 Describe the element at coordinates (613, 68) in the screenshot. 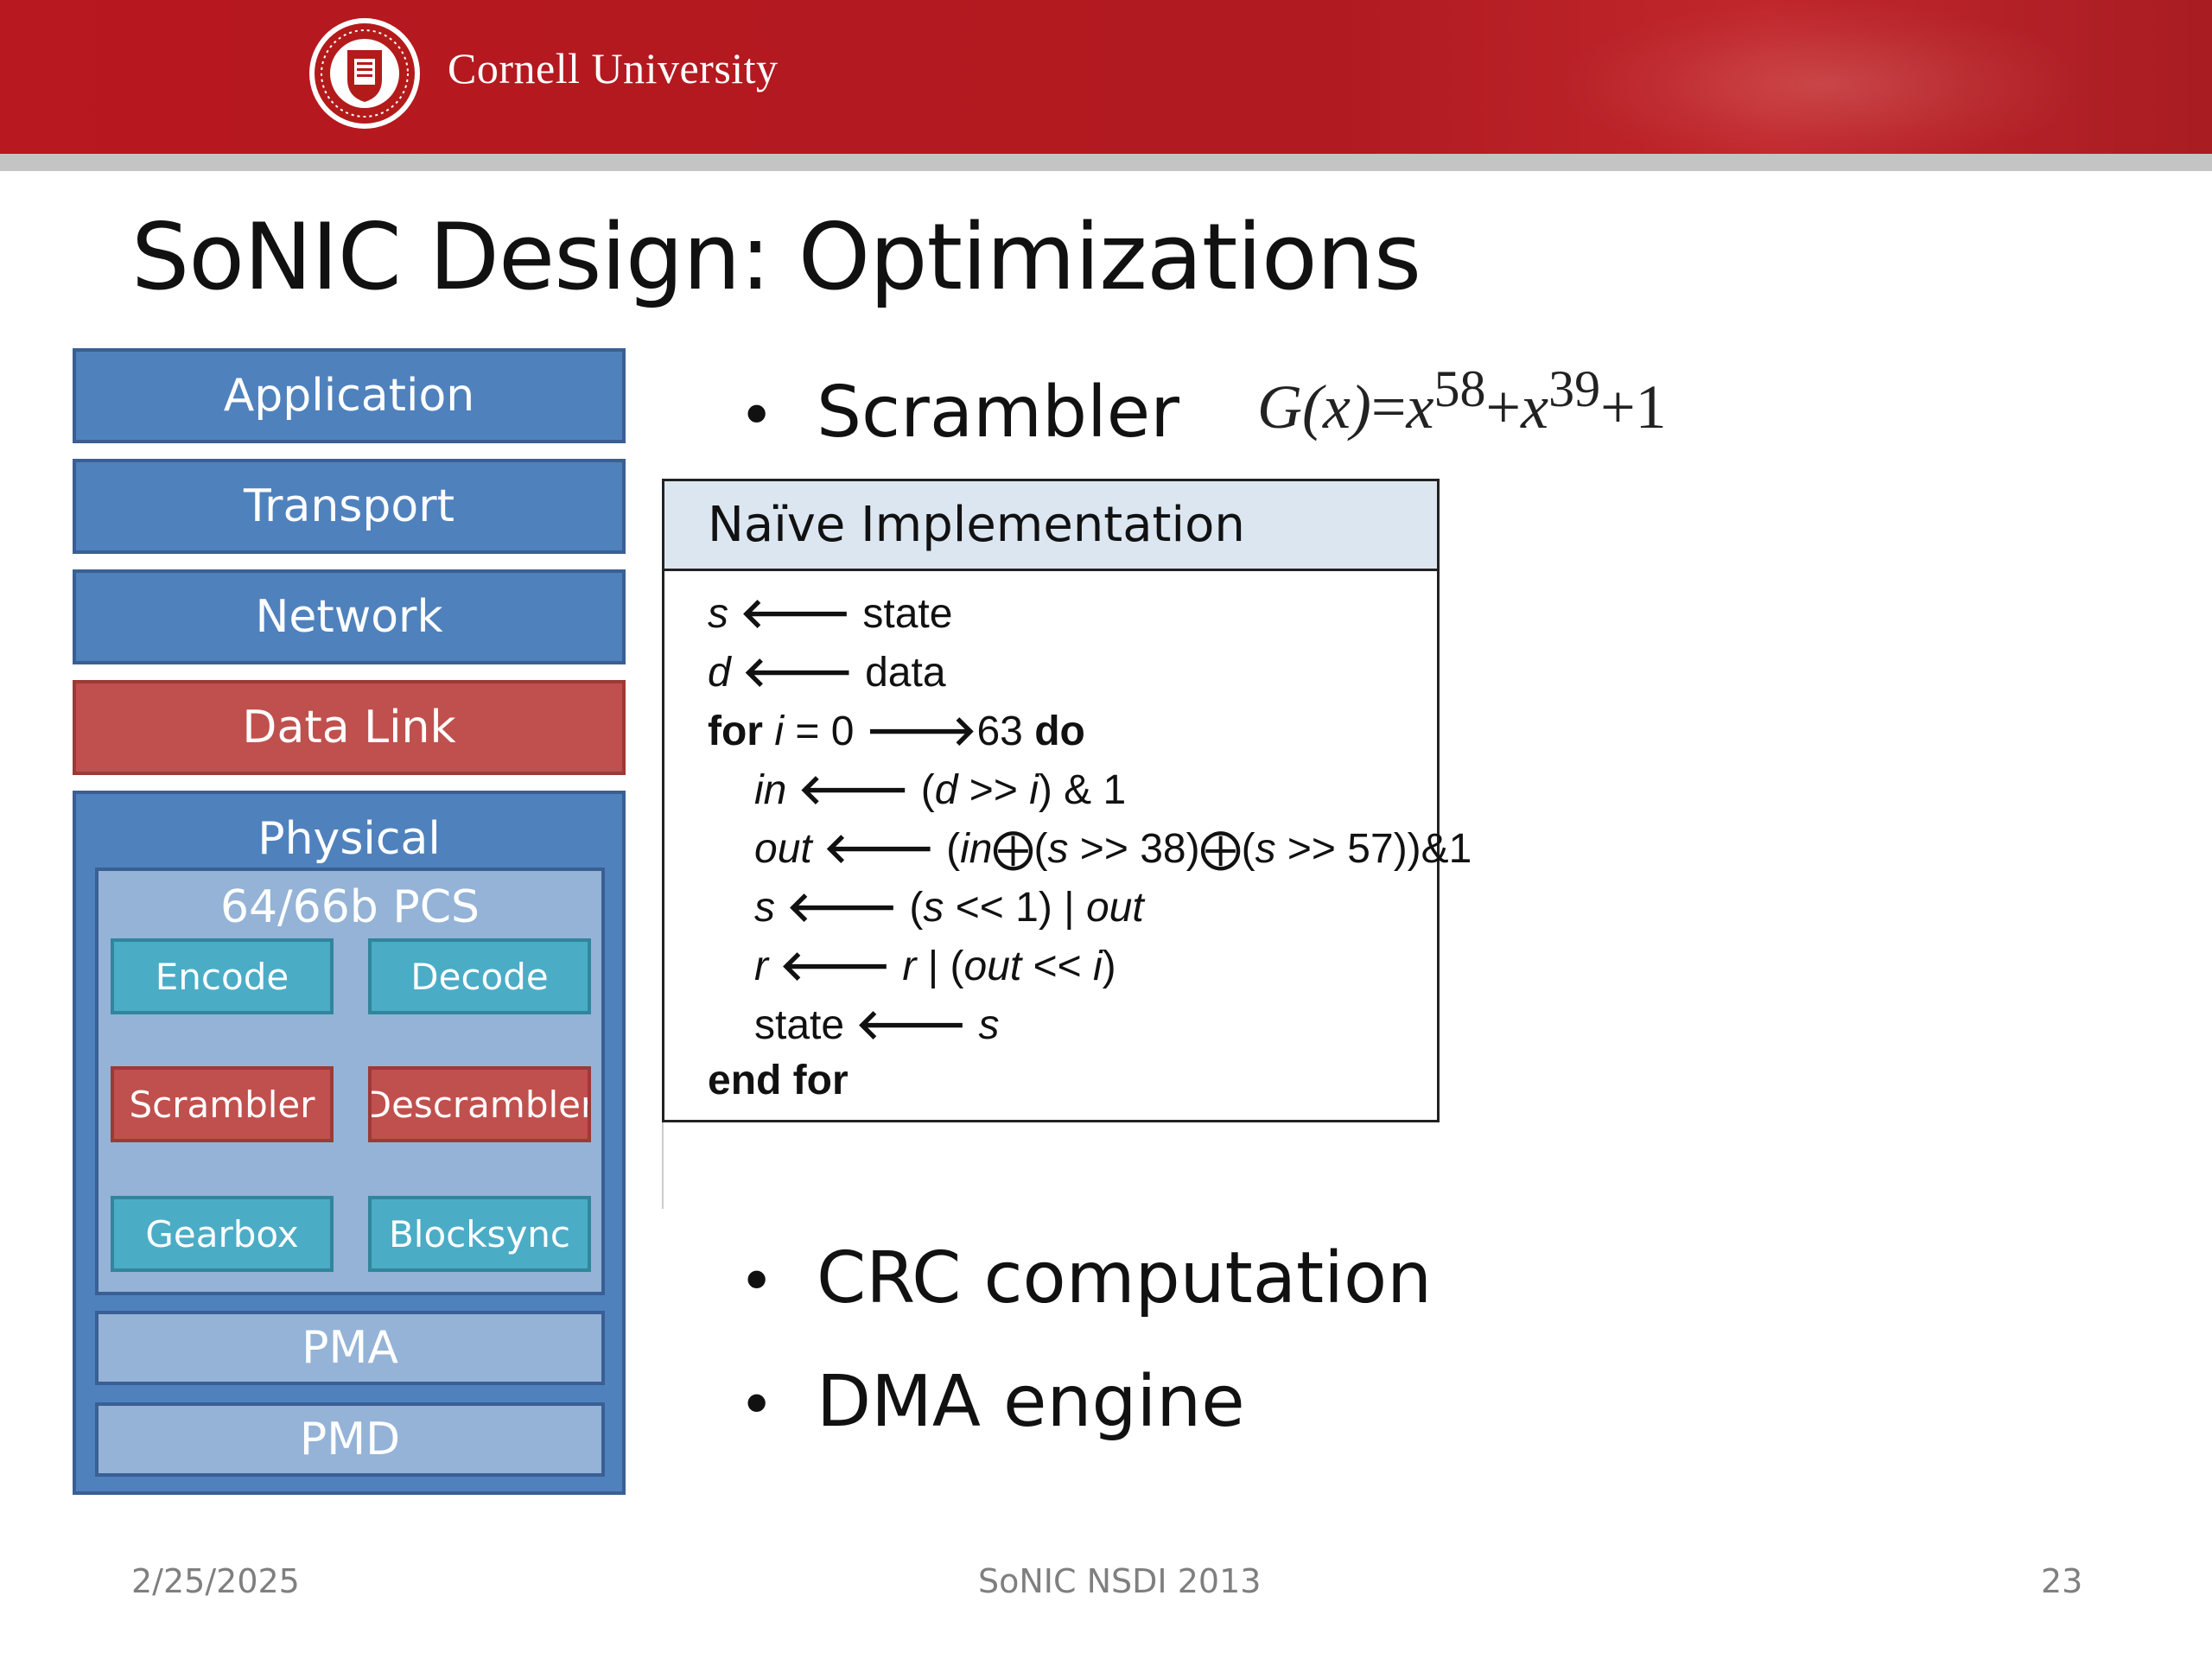

I see `brand-name: Cornell University` at that location.